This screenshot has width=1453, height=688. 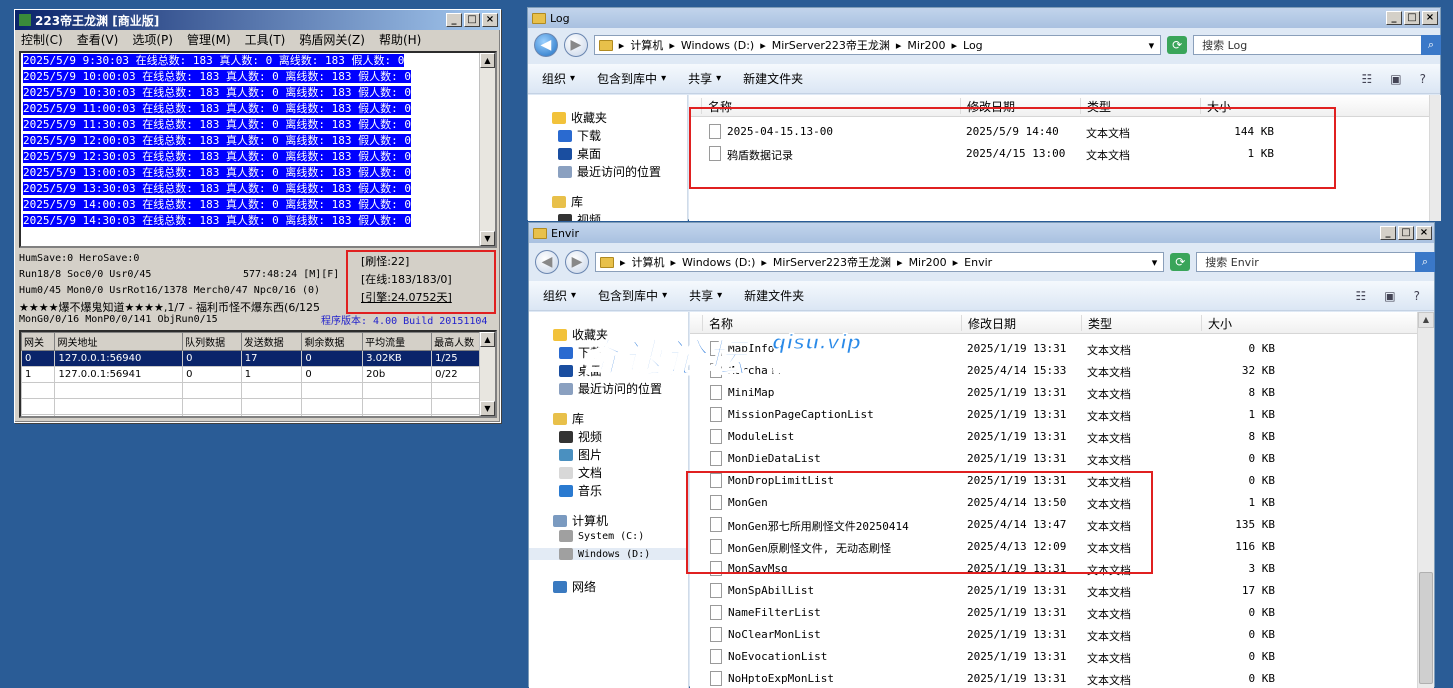 What do you see at coordinates (332, 39) in the screenshot?
I see `menu-item: 鸦盾网关(Z)` at bounding box center [332, 39].